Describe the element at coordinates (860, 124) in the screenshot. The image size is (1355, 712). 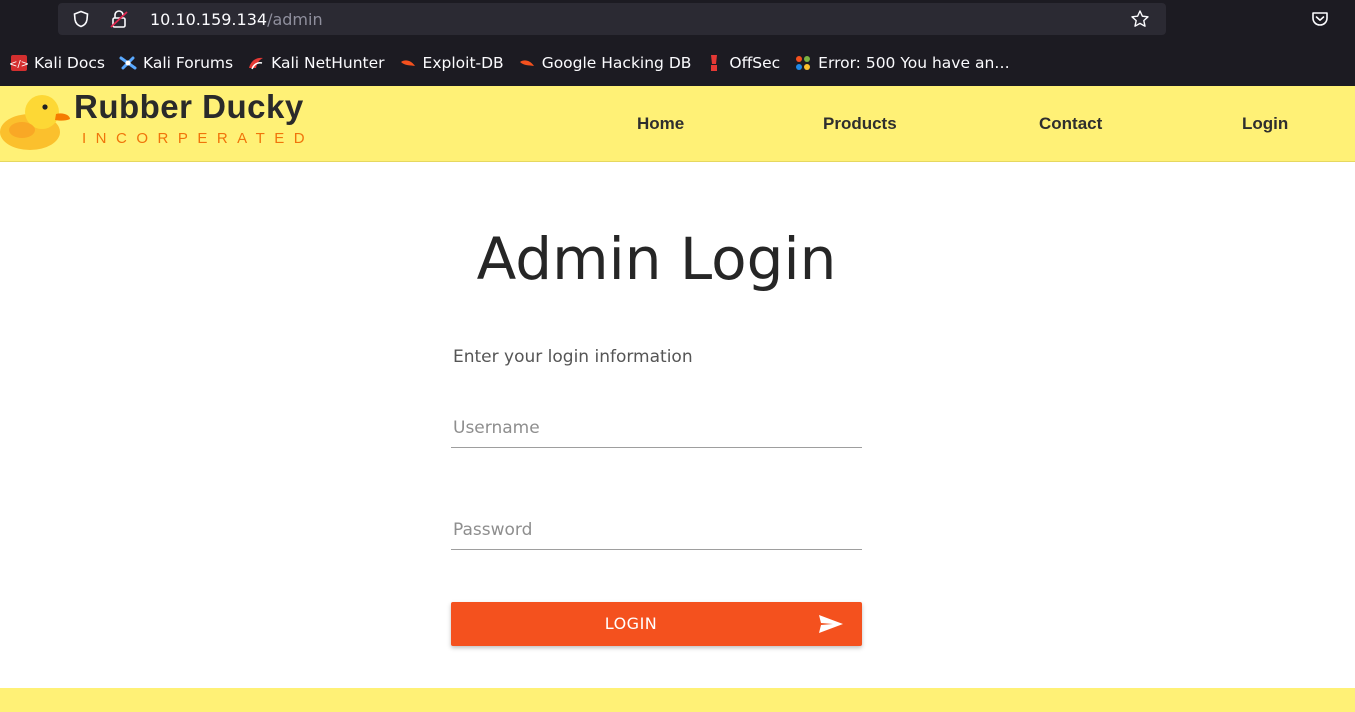
I see `nav-products-link: Products` at that location.